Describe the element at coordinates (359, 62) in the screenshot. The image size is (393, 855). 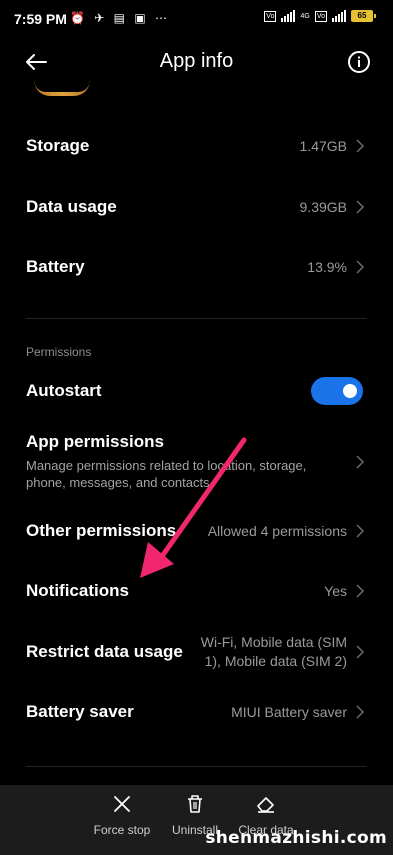
I see `info-icon` at that location.